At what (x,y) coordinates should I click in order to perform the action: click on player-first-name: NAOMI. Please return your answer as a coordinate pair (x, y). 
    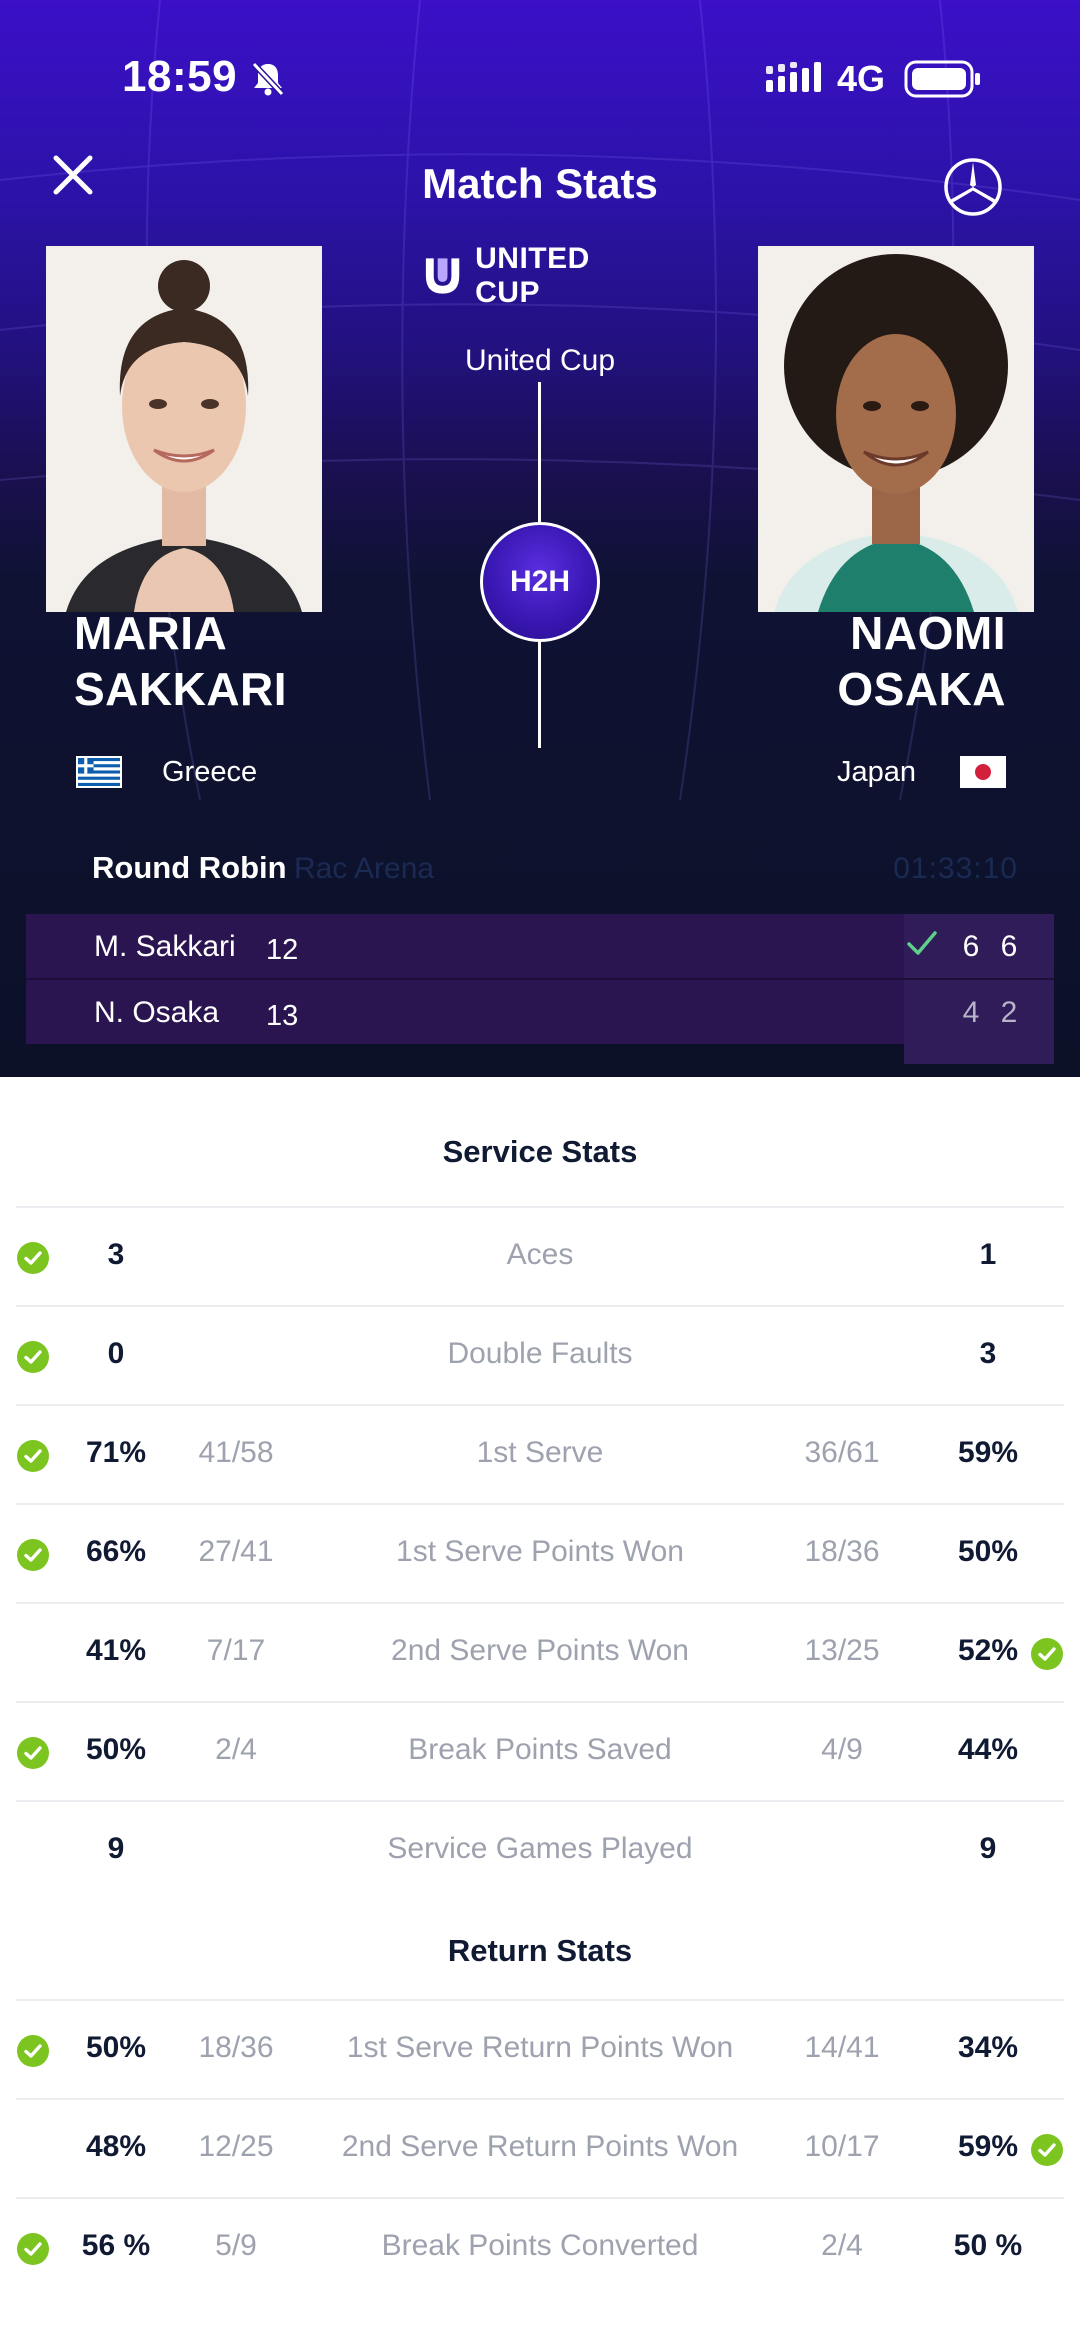
    Looking at the image, I should click on (928, 633).